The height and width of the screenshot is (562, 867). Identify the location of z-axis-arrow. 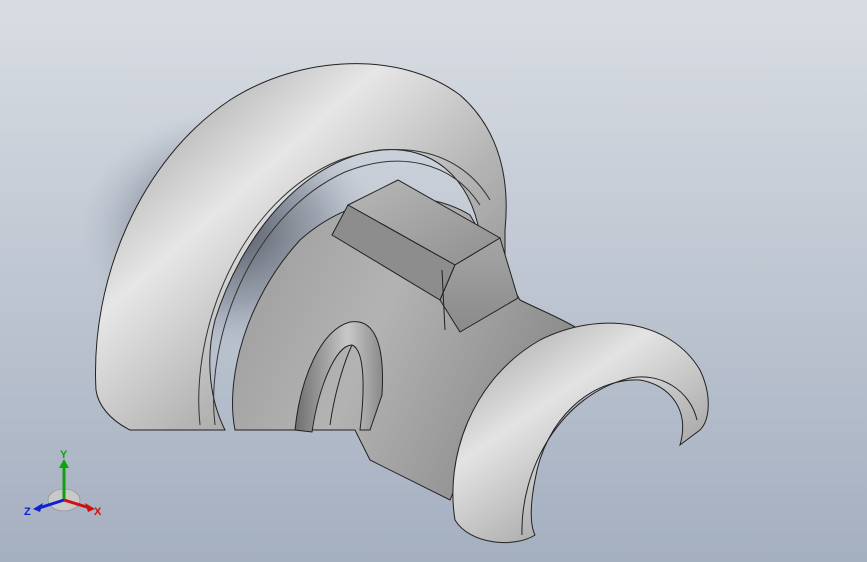
(38, 507).